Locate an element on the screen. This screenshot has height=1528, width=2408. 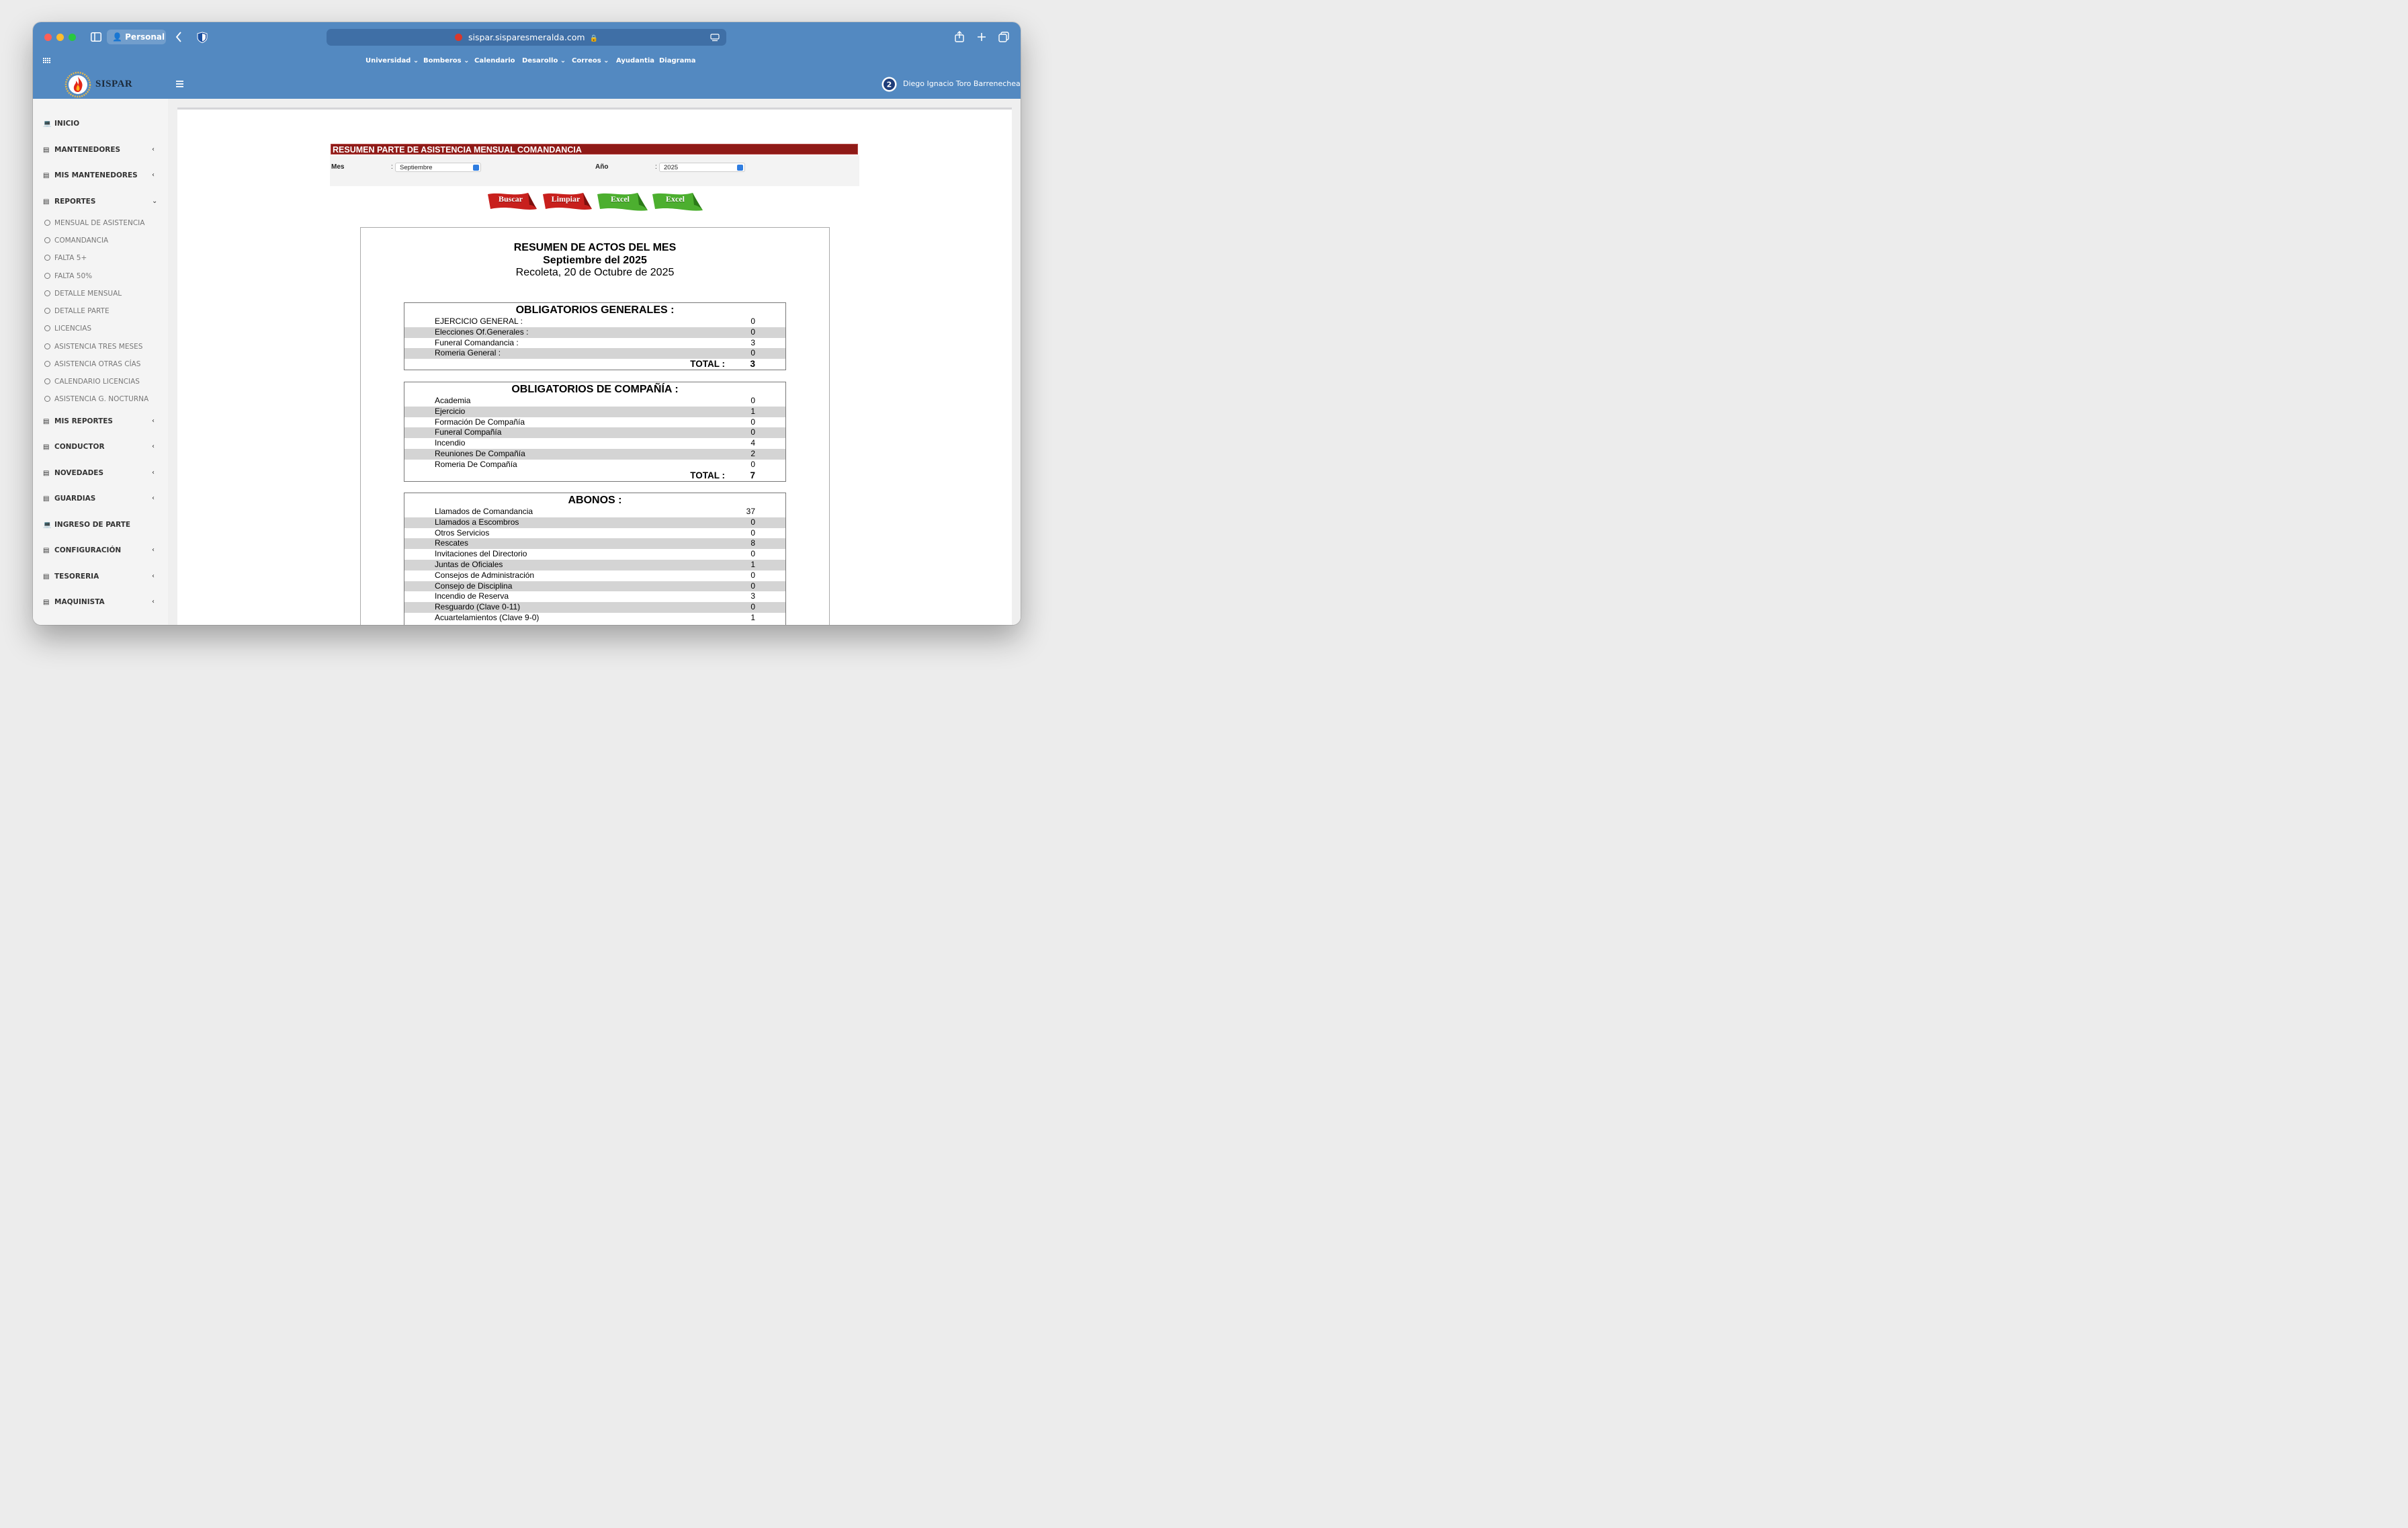
sidebar-item-mis-mantenedores: ▤ MIS MANTENEDORES ‹ is located at coordinates (99, 176).